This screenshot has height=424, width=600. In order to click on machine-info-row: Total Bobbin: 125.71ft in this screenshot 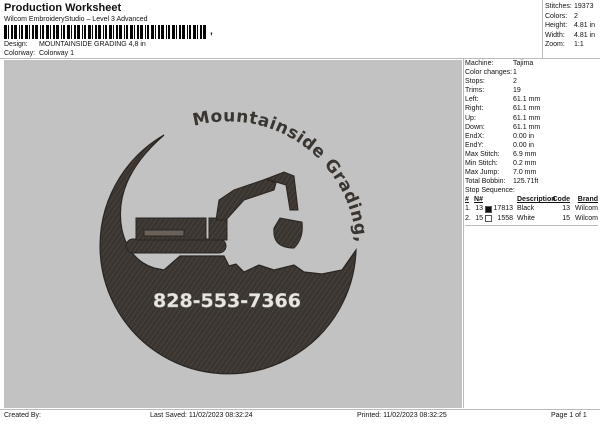, I will do `click(531, 181)`.